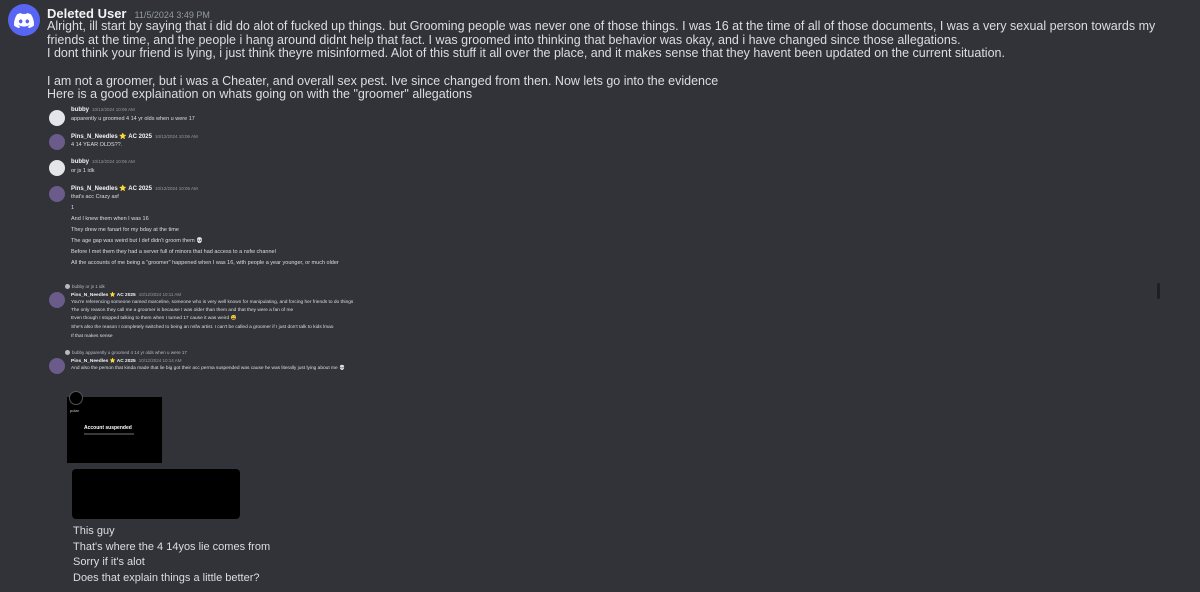 The image size is (1200, 592). What do you see at coordinates (109, 434) in the screenshot?
I see `suspended-subtext` at bounding box center [109, 434].